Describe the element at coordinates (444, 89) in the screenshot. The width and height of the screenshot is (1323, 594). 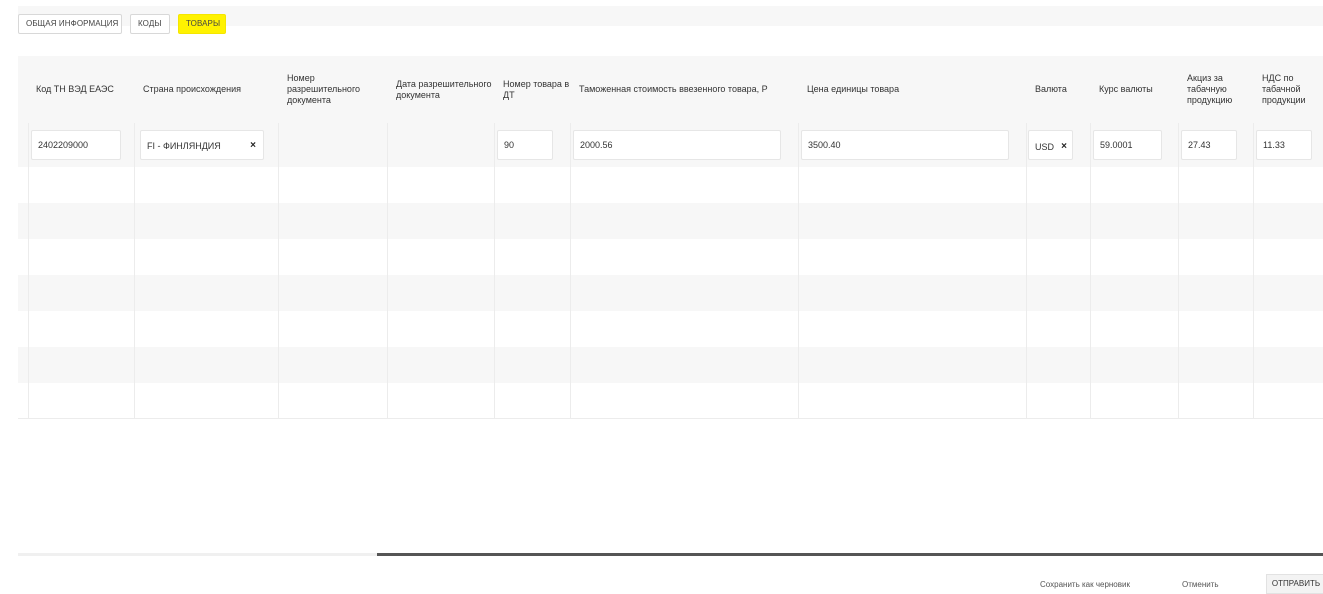
I see `column-header-permit-date: Дата разрешительного документа` at that location.